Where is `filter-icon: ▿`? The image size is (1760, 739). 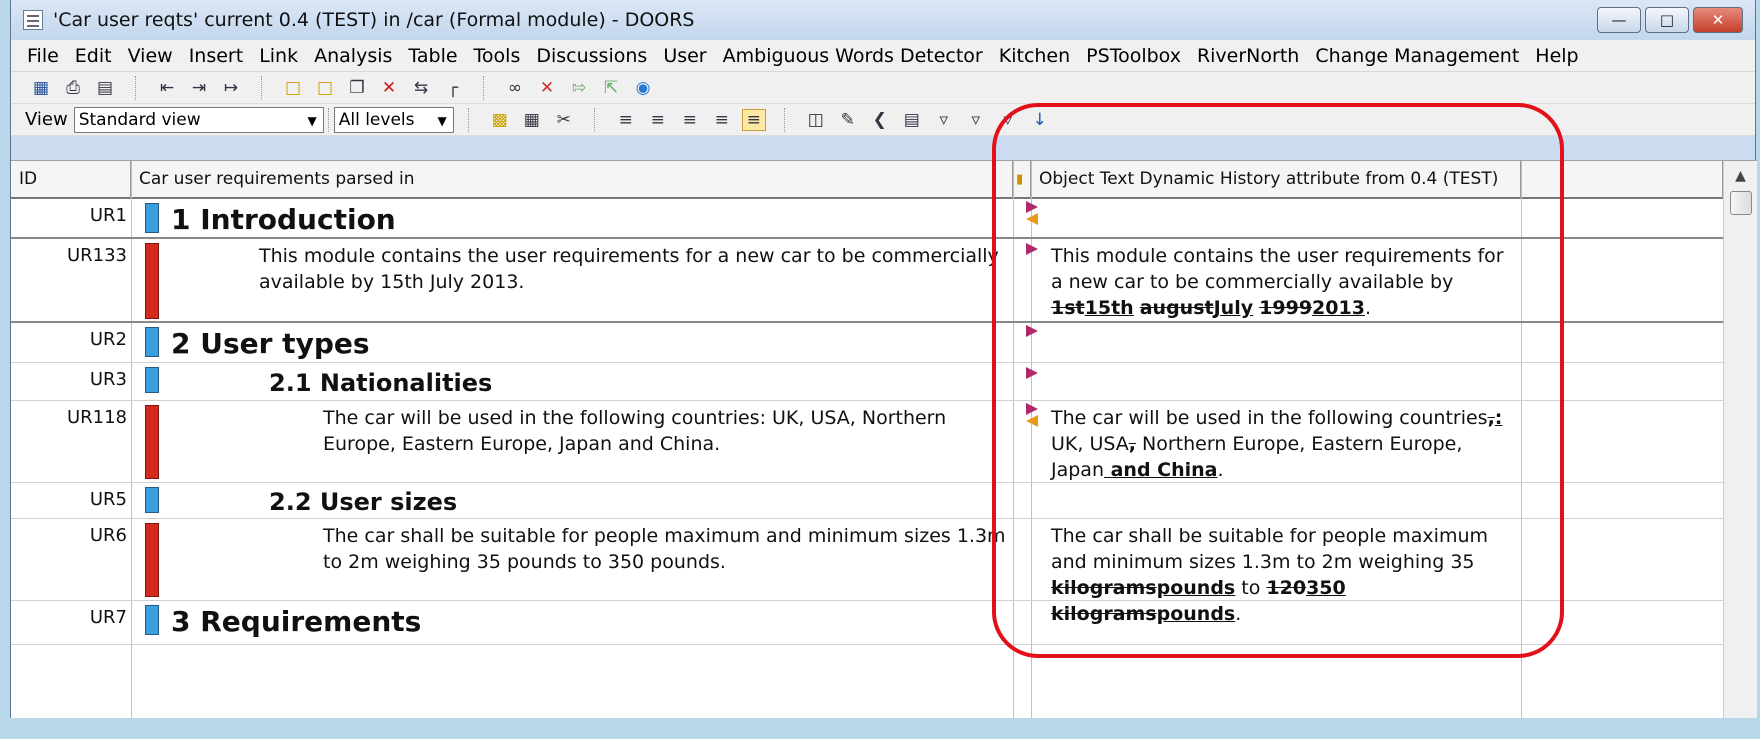 filter-icon: ▿ is located at coordinates (944, 120).